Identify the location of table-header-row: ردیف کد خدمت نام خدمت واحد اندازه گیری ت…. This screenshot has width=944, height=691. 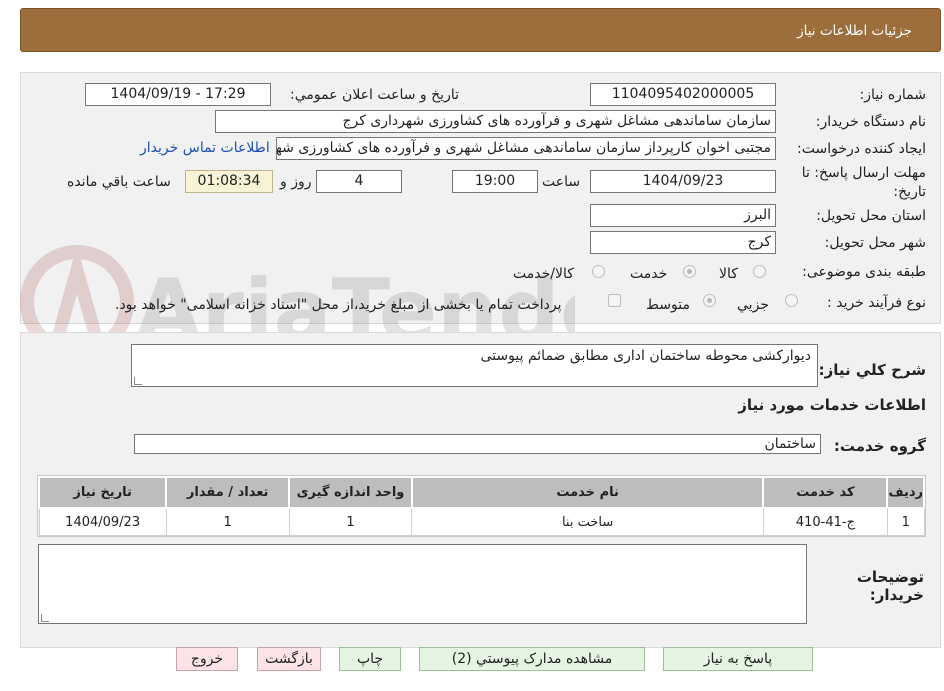
(481, 492).